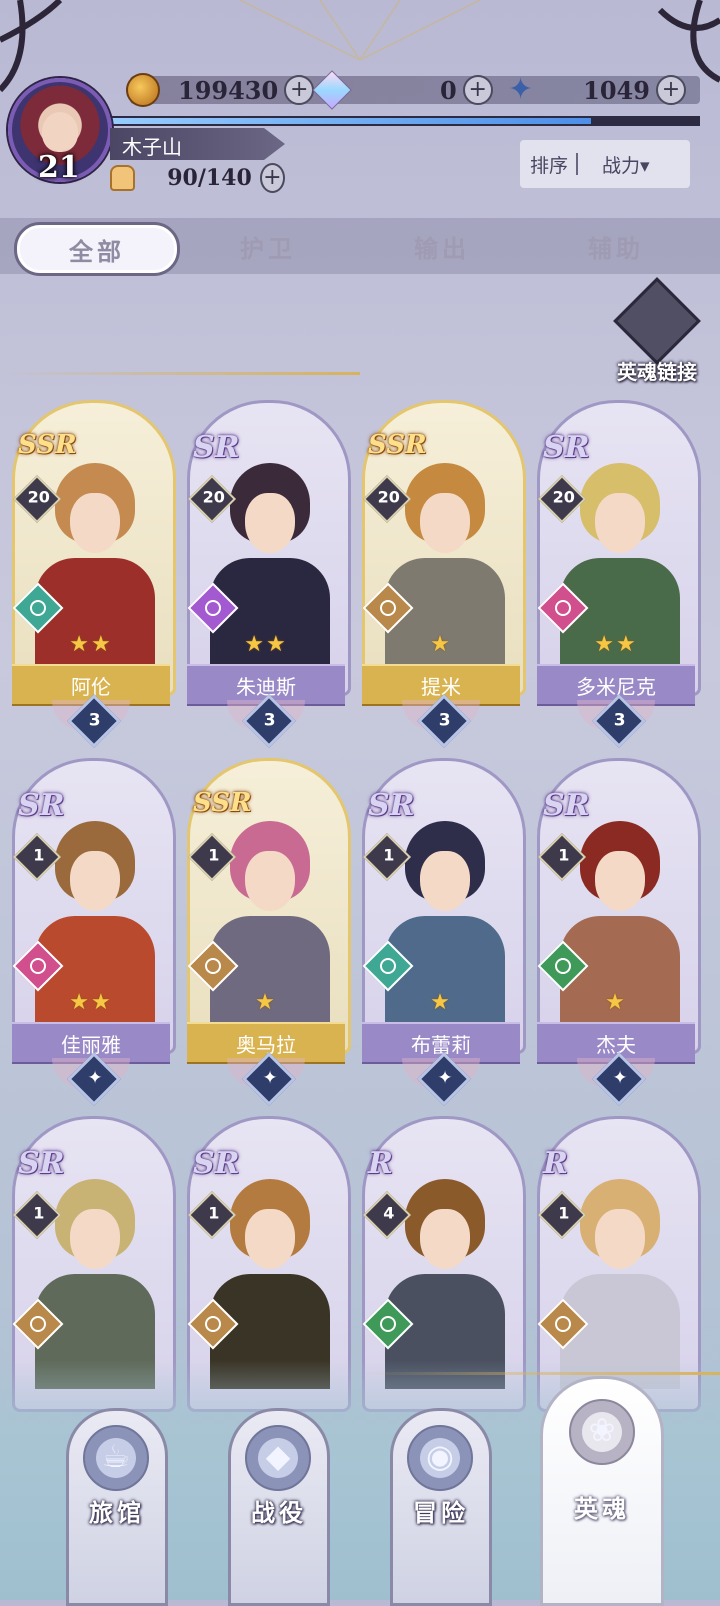  What do you see at coordinates (143, 90) in the screenshot?
I see `gold-coin-icon` at bounding box center [143, 90].